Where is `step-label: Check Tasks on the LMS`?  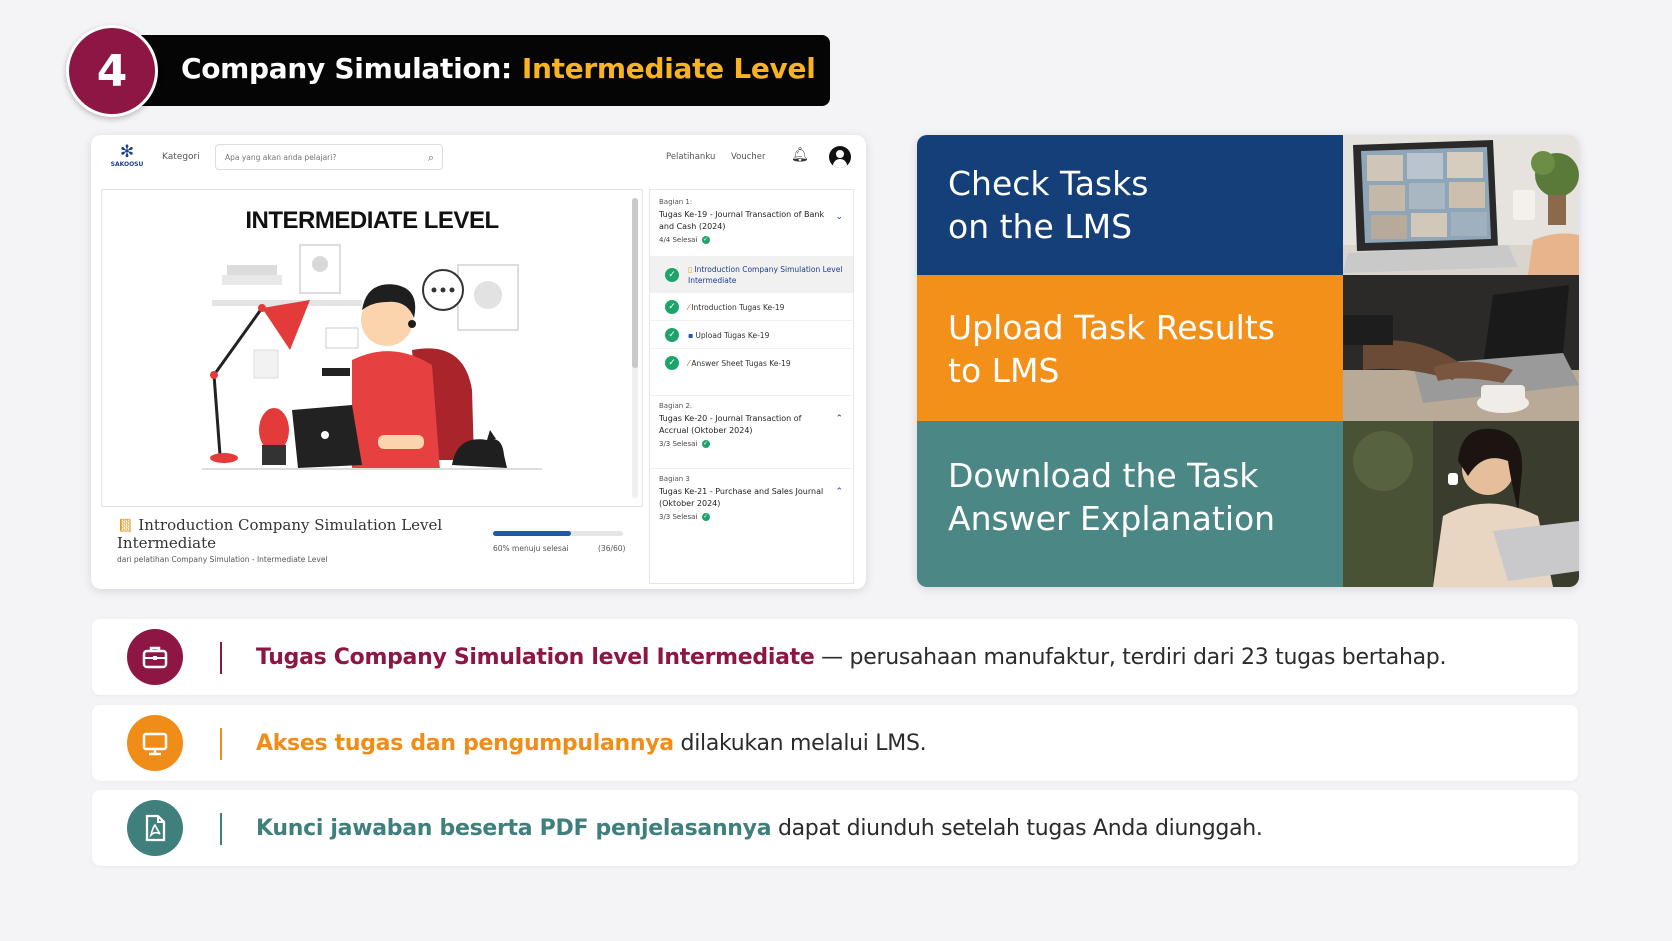 step-label: Check Tasks on the LMS is located at coordinates (1048, 205).